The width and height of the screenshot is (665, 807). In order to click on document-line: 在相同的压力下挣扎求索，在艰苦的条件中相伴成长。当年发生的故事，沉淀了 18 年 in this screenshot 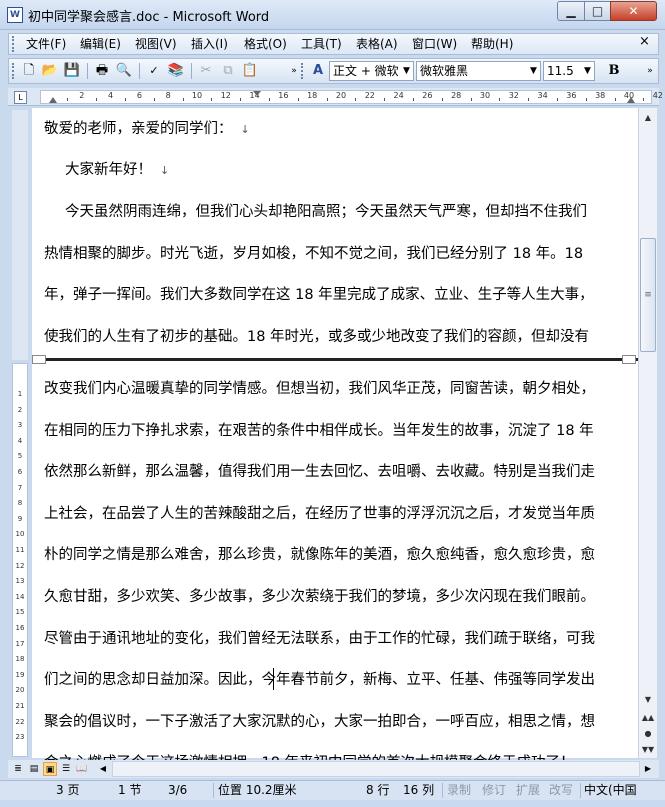, I will do `click(333, 431)`.